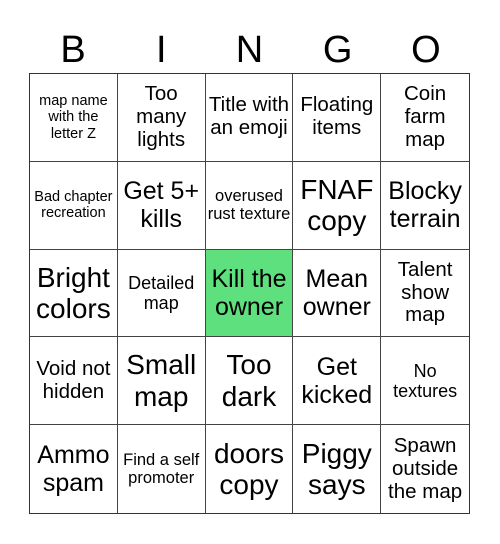 The height and width of the screenshot is (544, 500). I want to click on cell-text: Floating items, so click(337, 116).